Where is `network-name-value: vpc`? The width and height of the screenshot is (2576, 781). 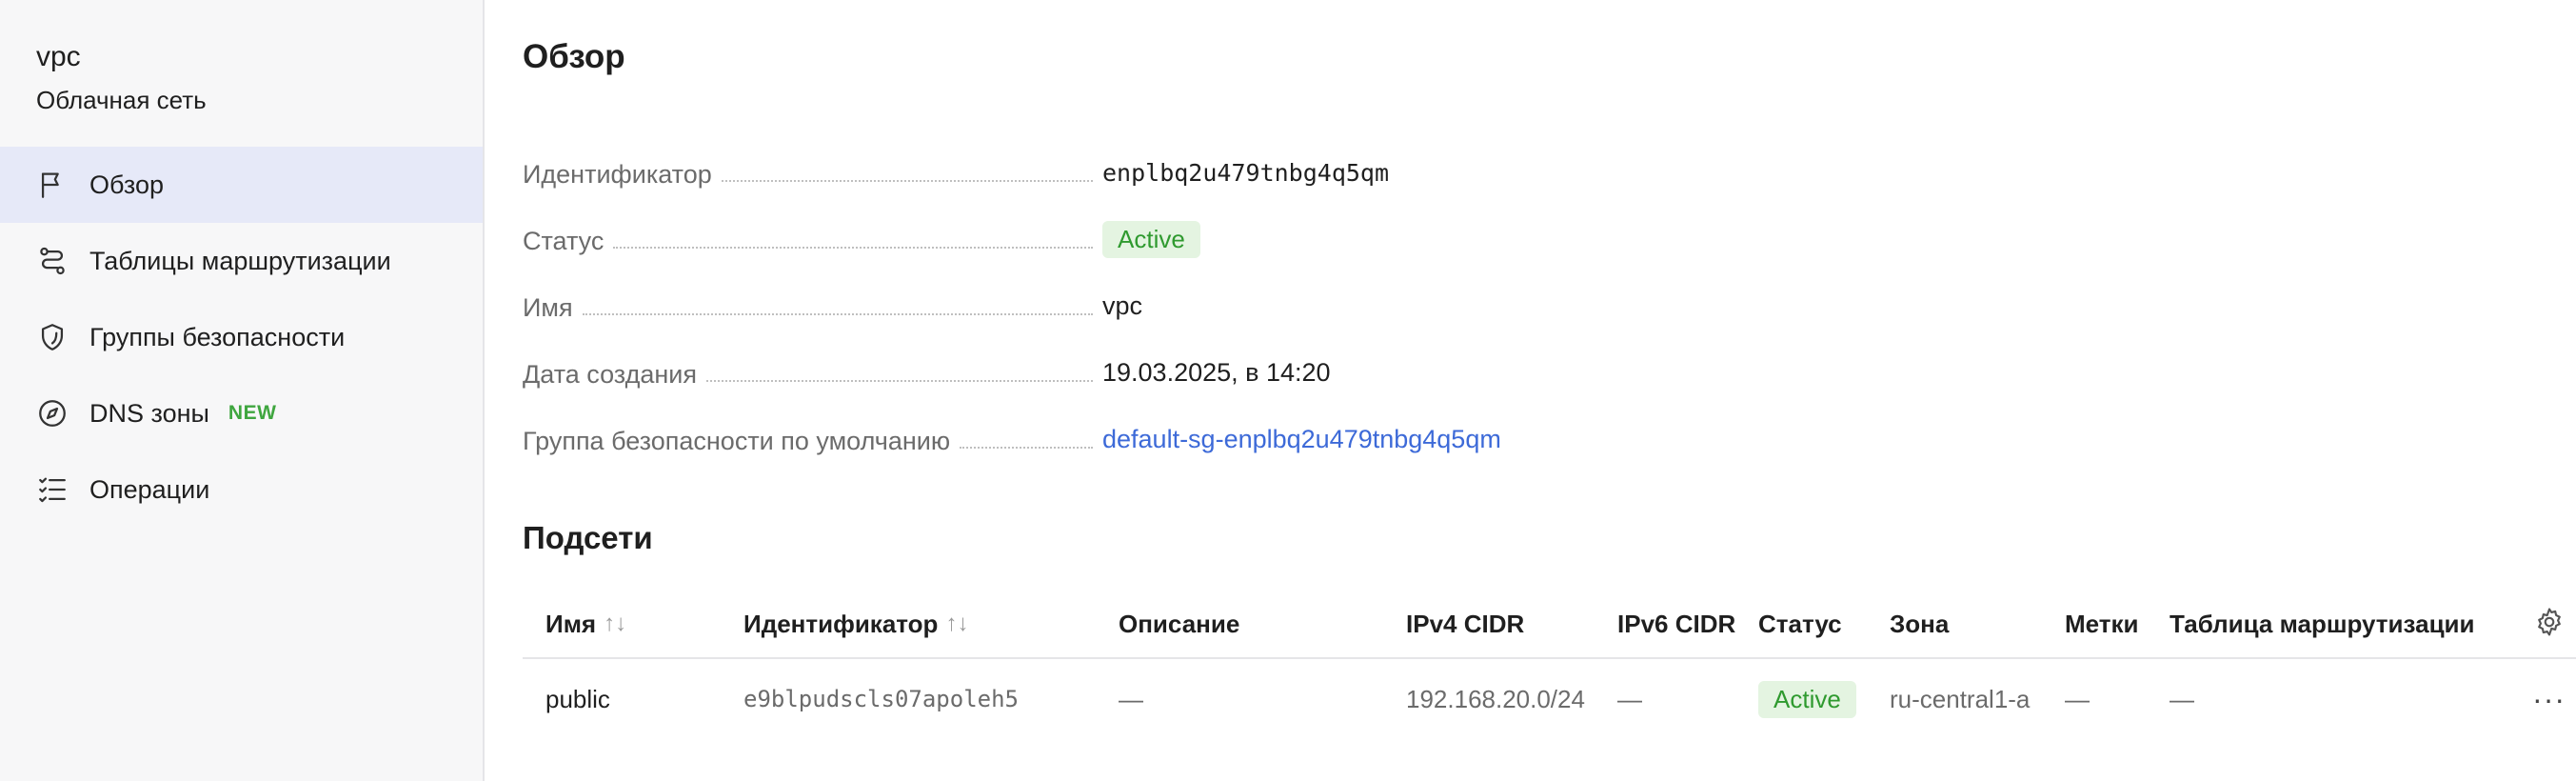 network-name-value: vpc is located at coordinates (1122, 305).